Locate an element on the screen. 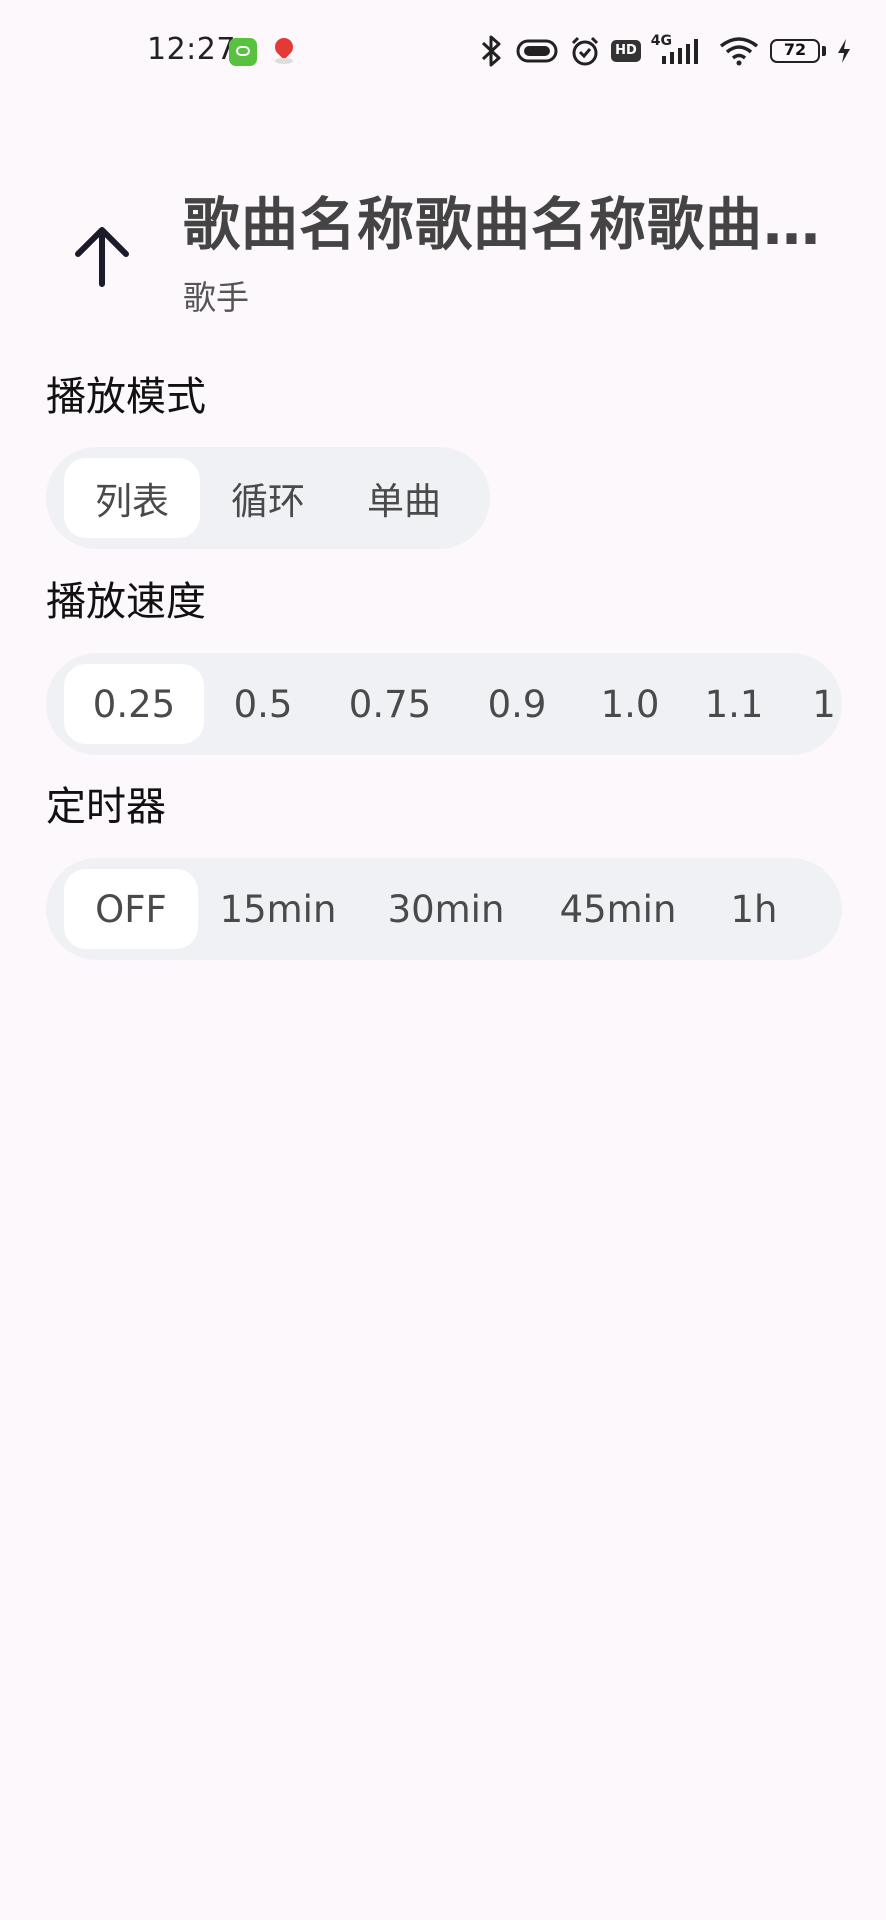 The width and height of the screenshot is (886, 1920). app-notification-icon is located at coordinates (243, 52).